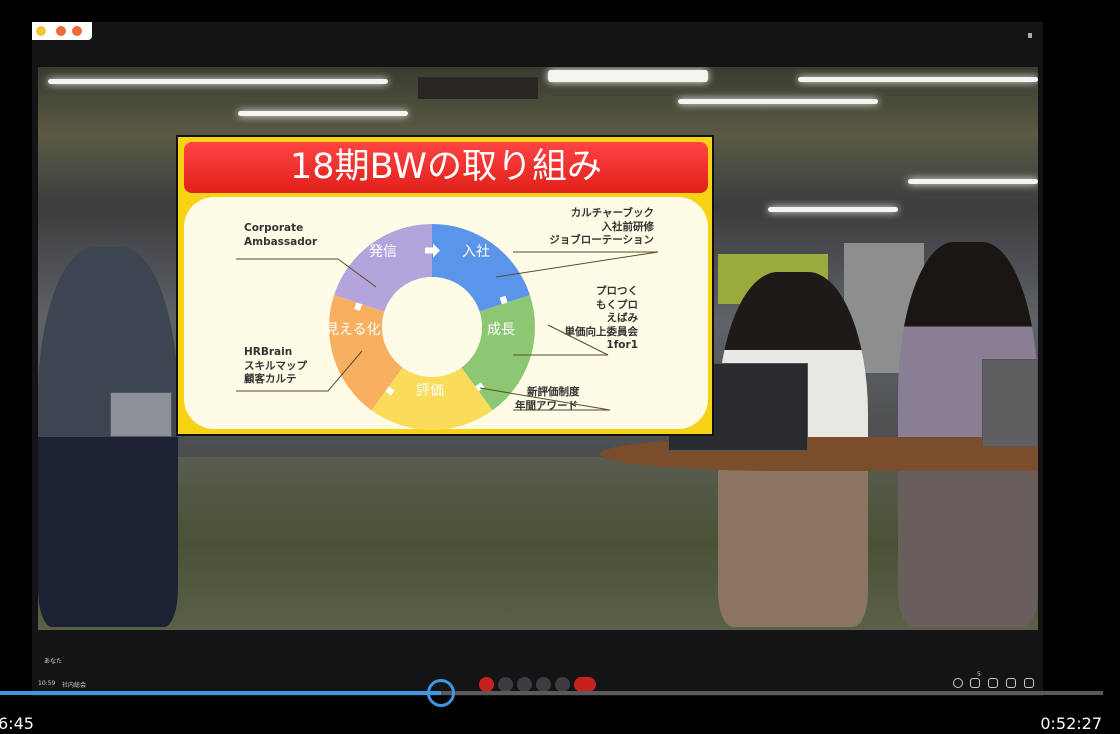 This screenshot has height=734, width=1120. Describe the element at coordinates (41, 31) in the screenshot. I see `emoji-icon` at that location.